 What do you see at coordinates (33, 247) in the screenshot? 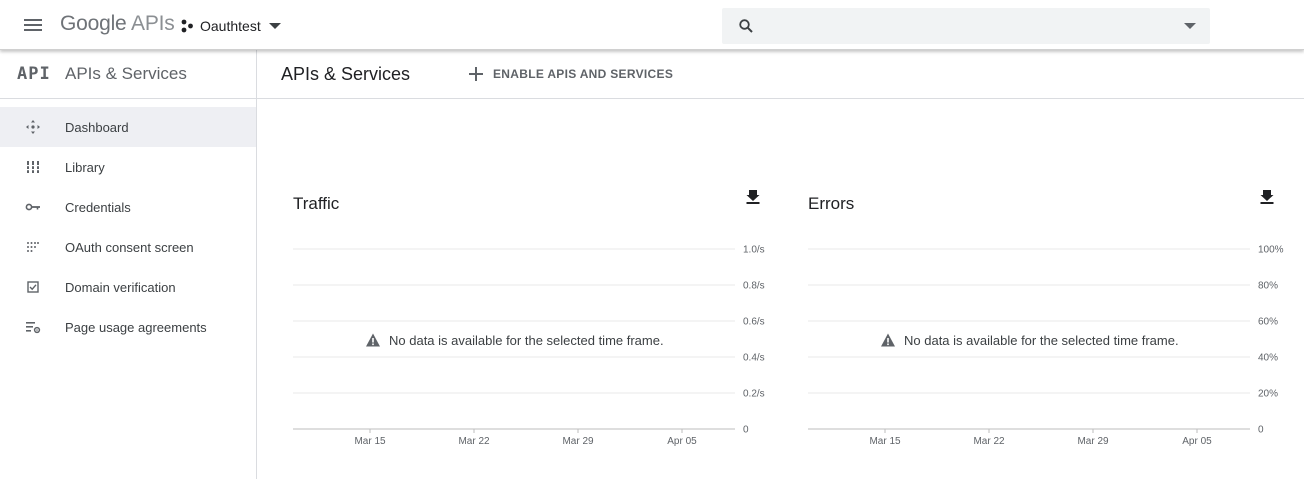
I see `consent-icon` at bounding box center [33, 247].